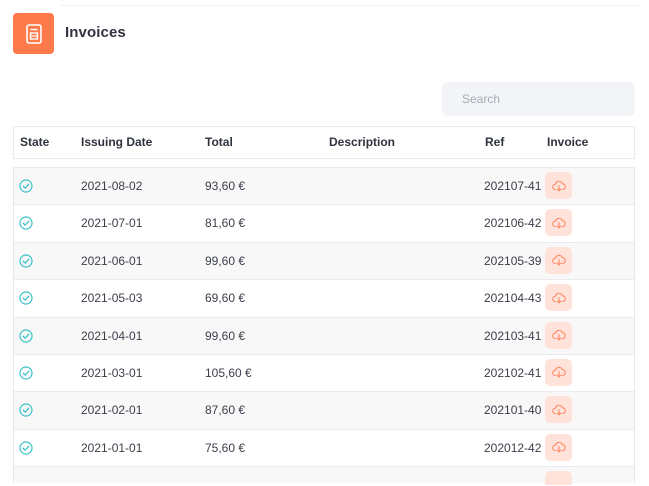 The height and width of the screenshot is (486, 649). What do you see at coordinates (513, 260) in the screenshot?
I see `ref-cell: 202105-39` at bounding box center [513, 260].